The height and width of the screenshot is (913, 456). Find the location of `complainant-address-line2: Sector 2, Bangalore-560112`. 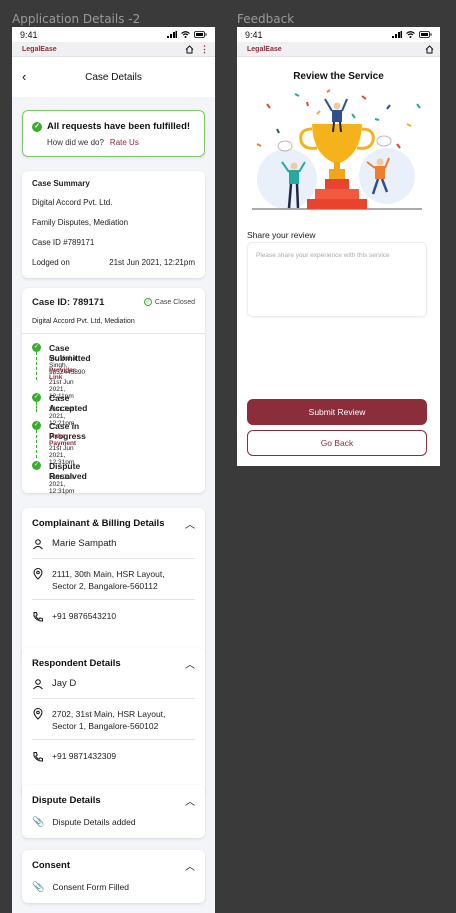

complainant-address-line2: Sector 2, Bangalore-560112 is located at coordinates (105, 586).